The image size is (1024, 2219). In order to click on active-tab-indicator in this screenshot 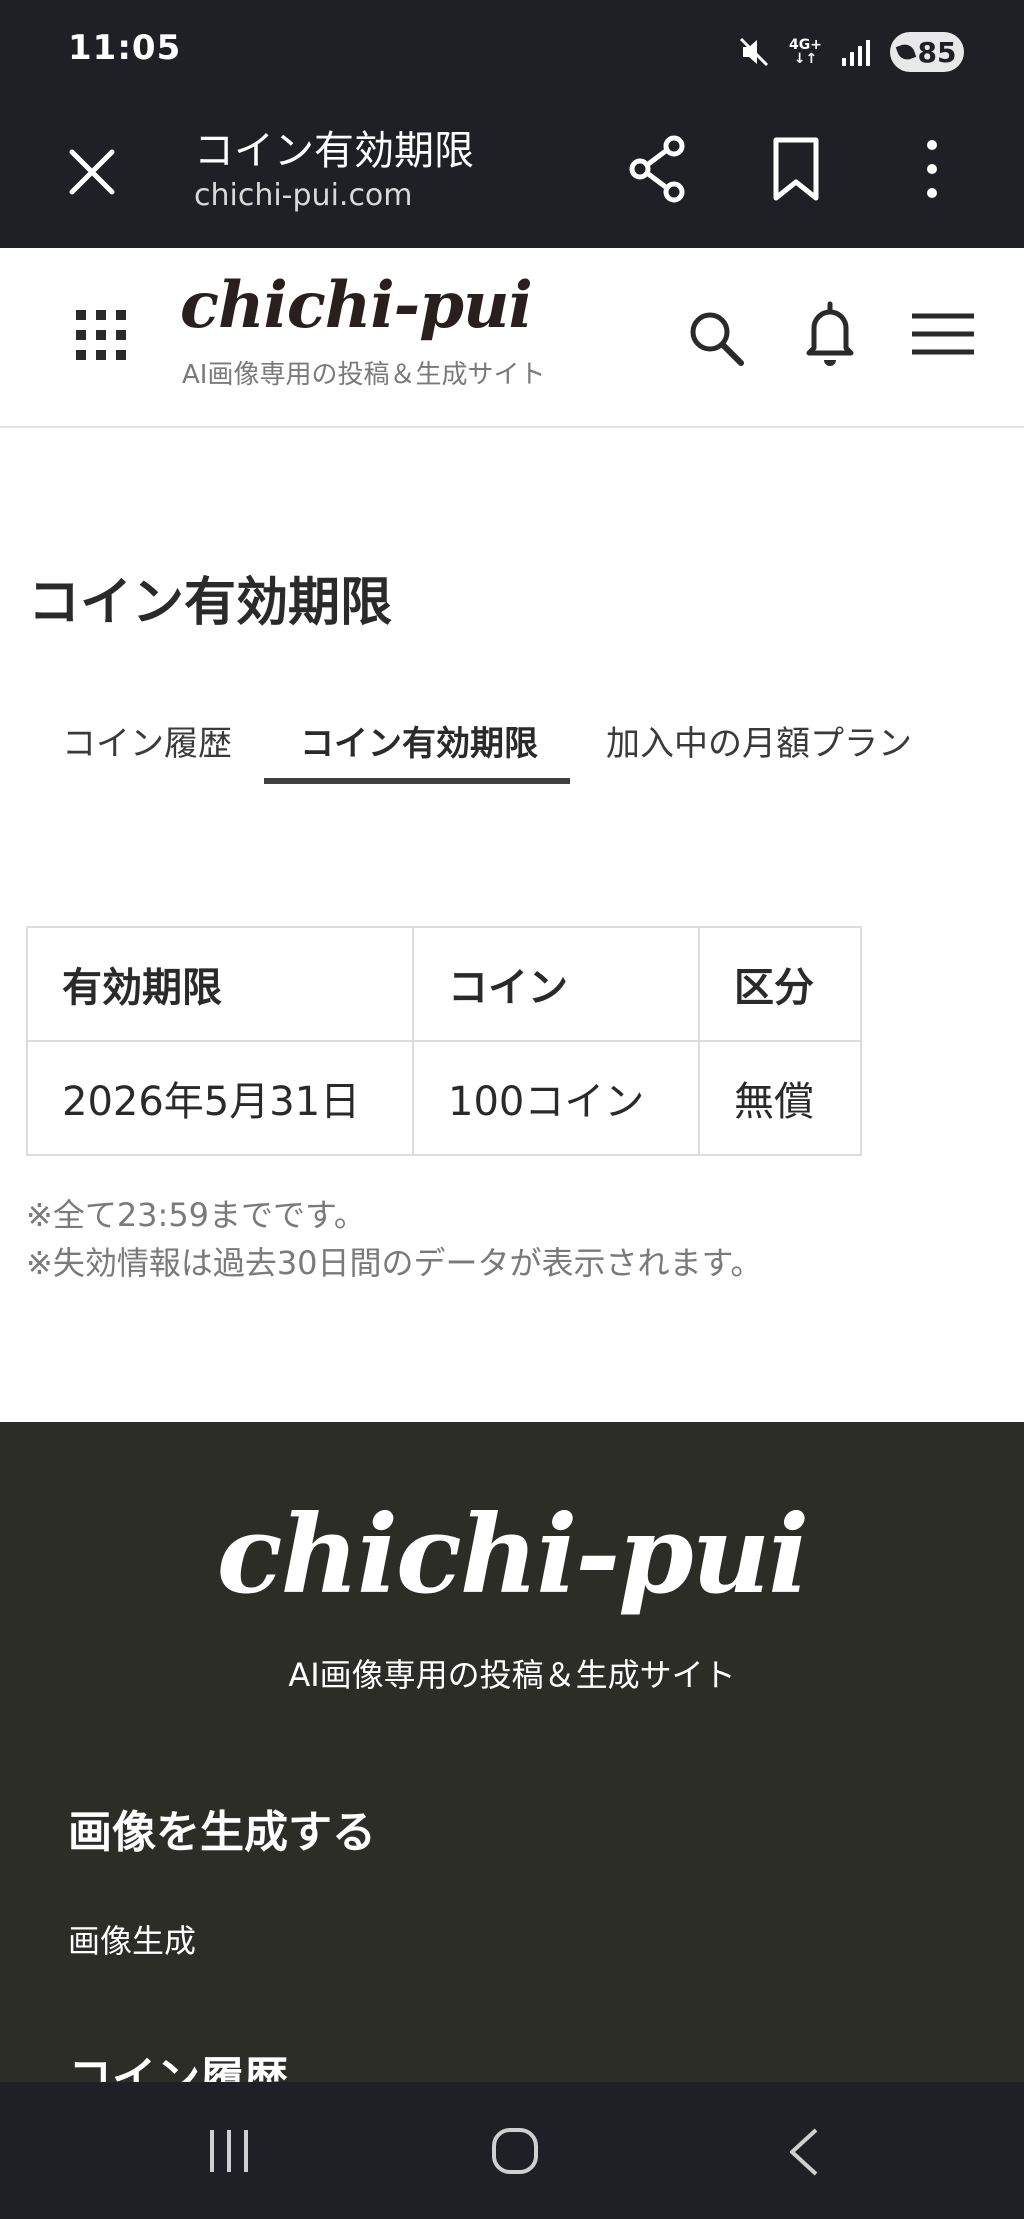, I will do `click(417, 781)`.